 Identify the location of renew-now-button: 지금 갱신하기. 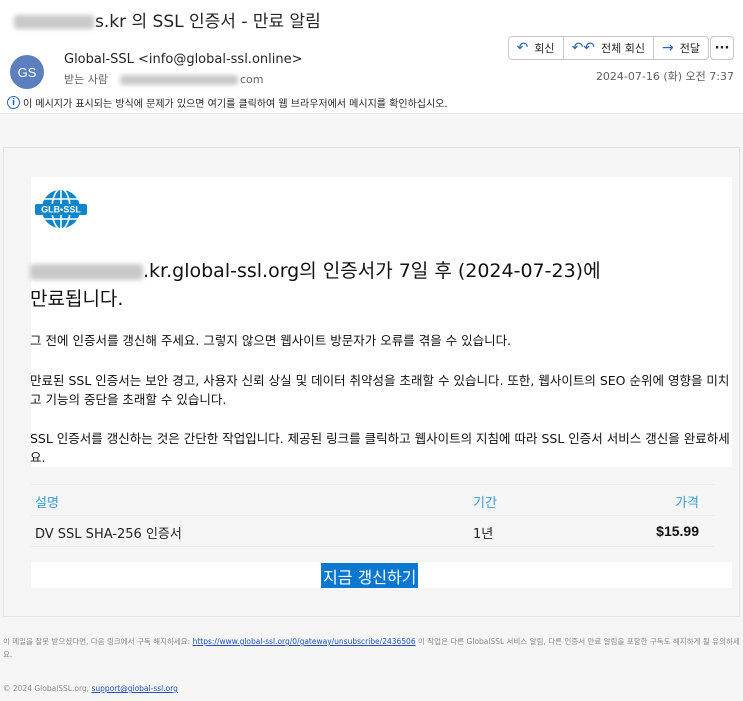
(370, 575).